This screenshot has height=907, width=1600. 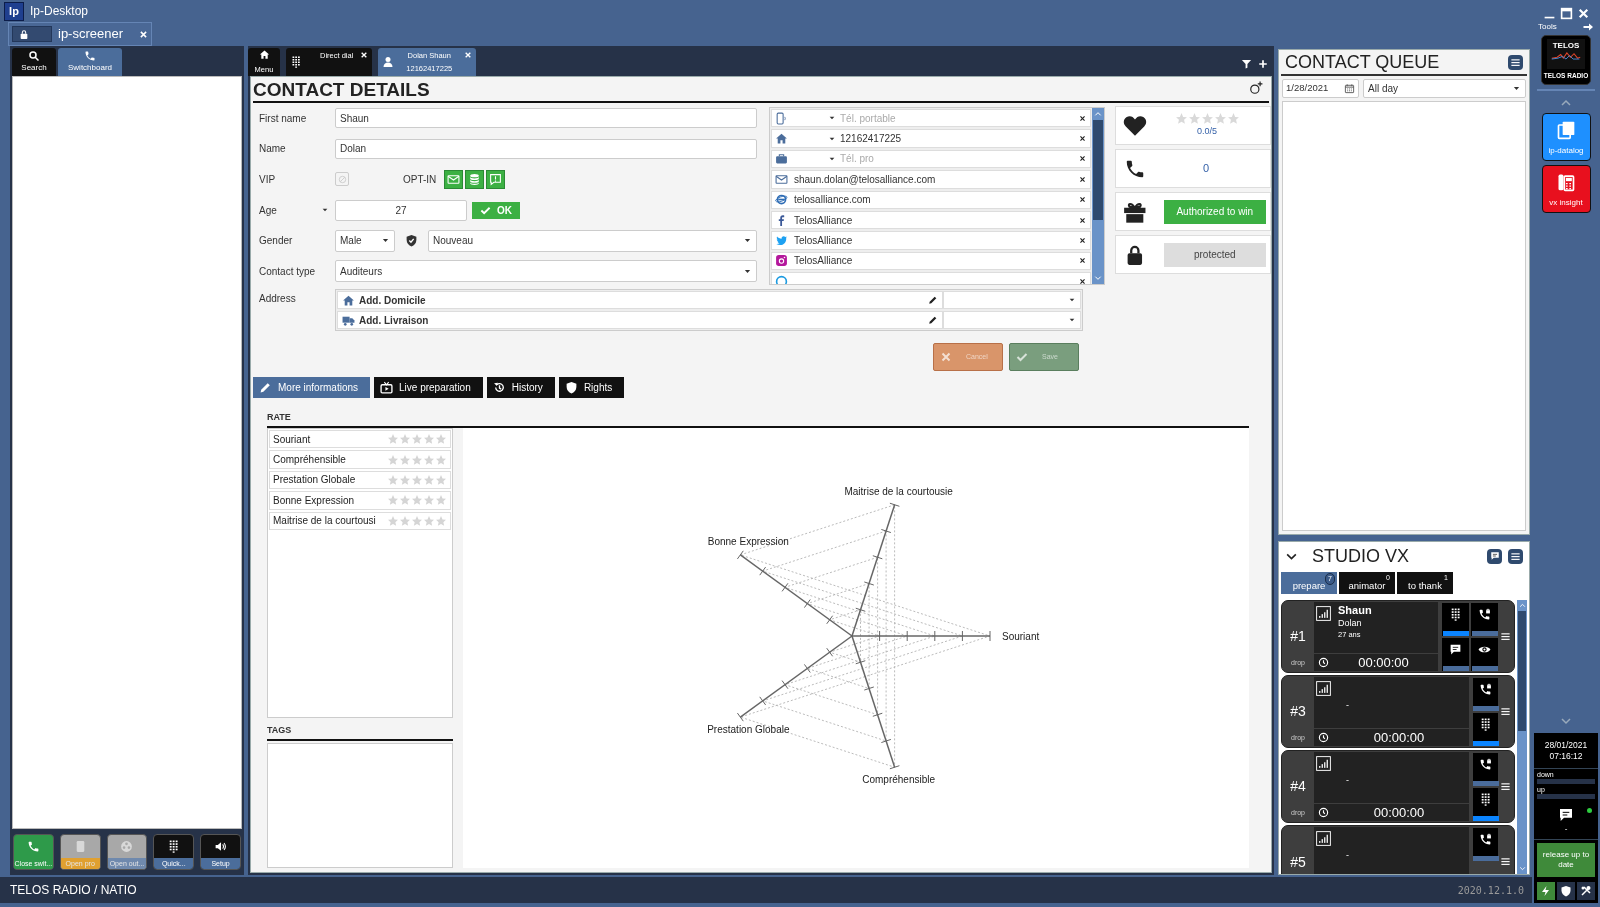 I want to click on gender-select: Male, so click(x=365, y=240).